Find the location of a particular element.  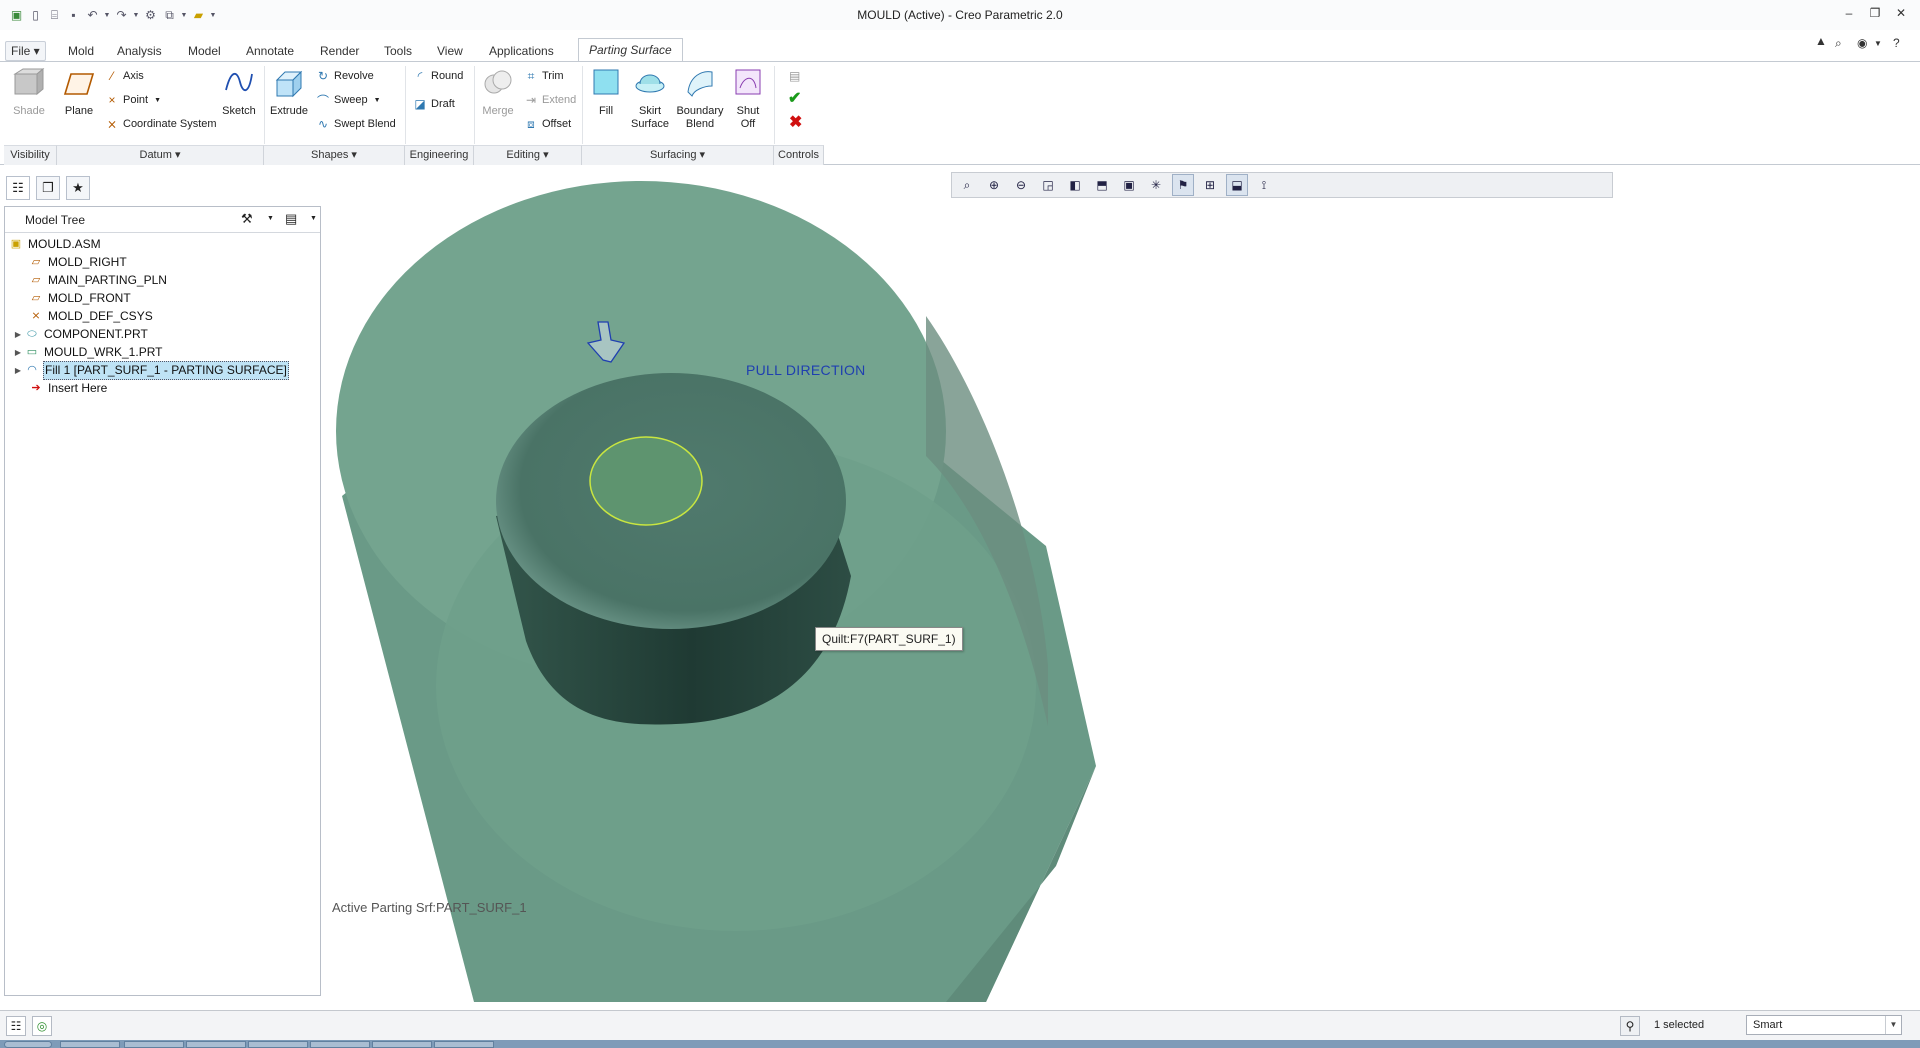

tab-model: Model is located at coordinates (204, 51).